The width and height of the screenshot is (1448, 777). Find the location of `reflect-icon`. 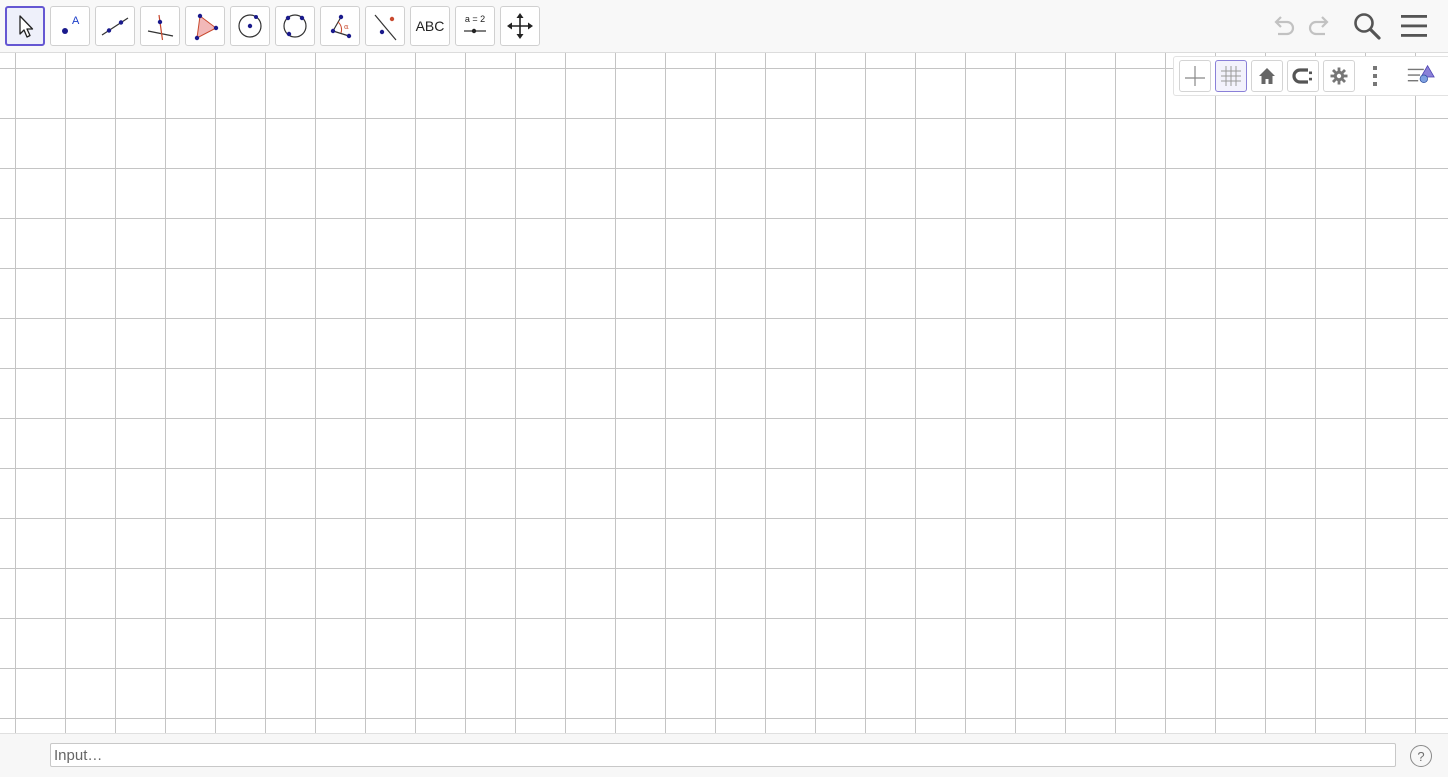

reflect-icon is located at coordinates (385, 27).